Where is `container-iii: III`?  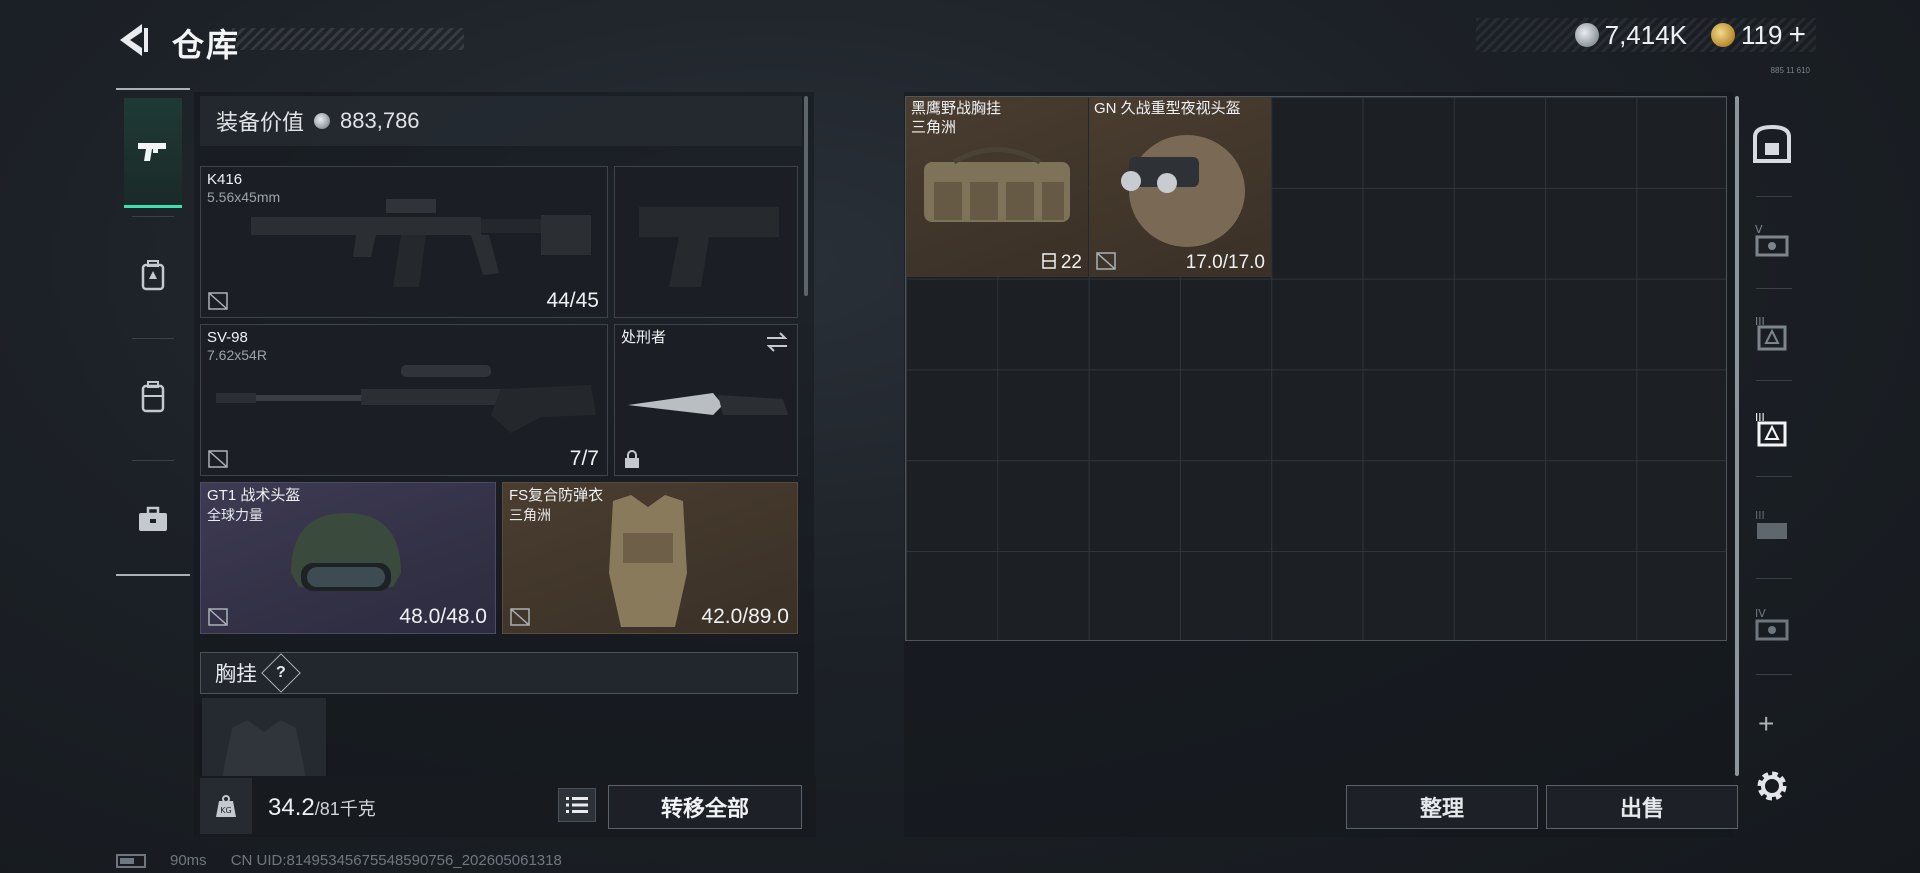 container-iii: III is located at coordinates (1772, 334).